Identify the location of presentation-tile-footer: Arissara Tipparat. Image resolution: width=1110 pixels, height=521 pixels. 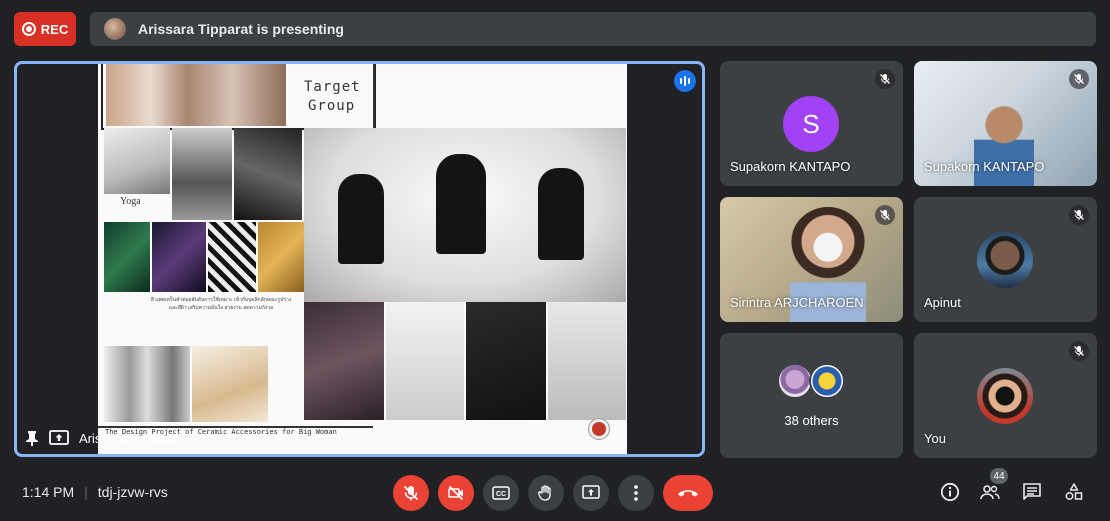
(101, 438).